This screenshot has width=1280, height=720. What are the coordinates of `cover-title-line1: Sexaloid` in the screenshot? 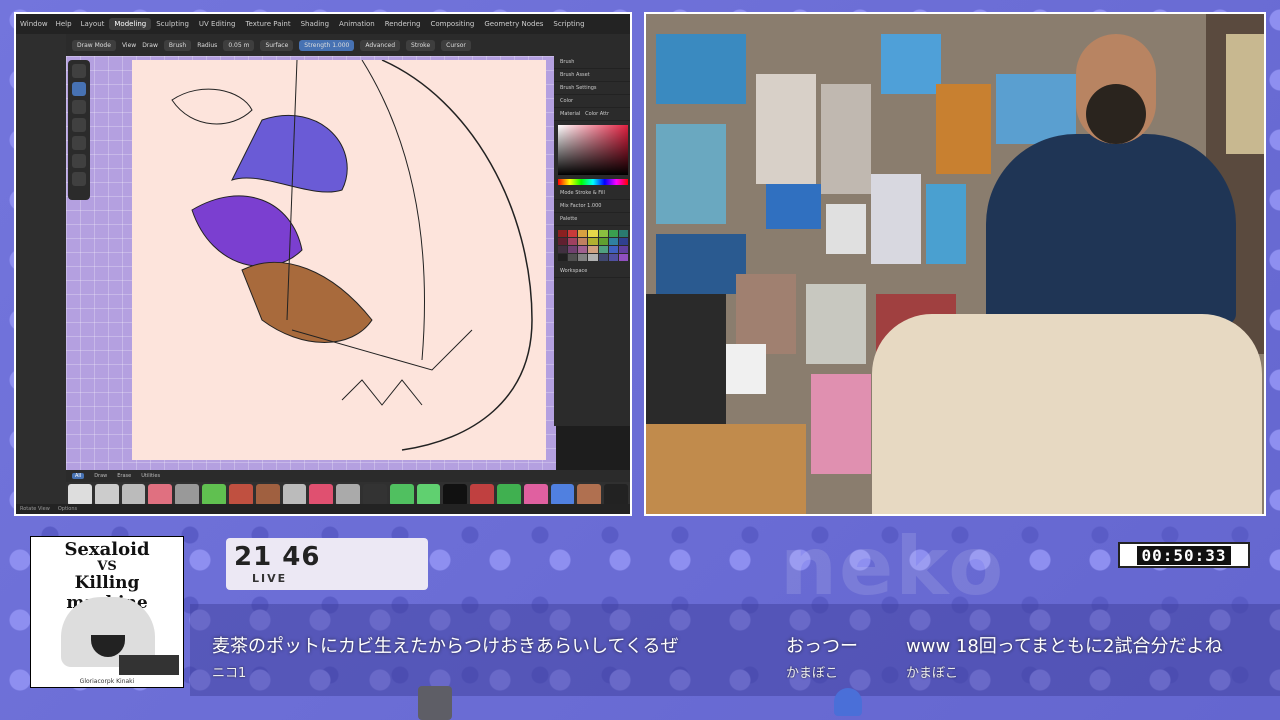 It's located at (107, 549).